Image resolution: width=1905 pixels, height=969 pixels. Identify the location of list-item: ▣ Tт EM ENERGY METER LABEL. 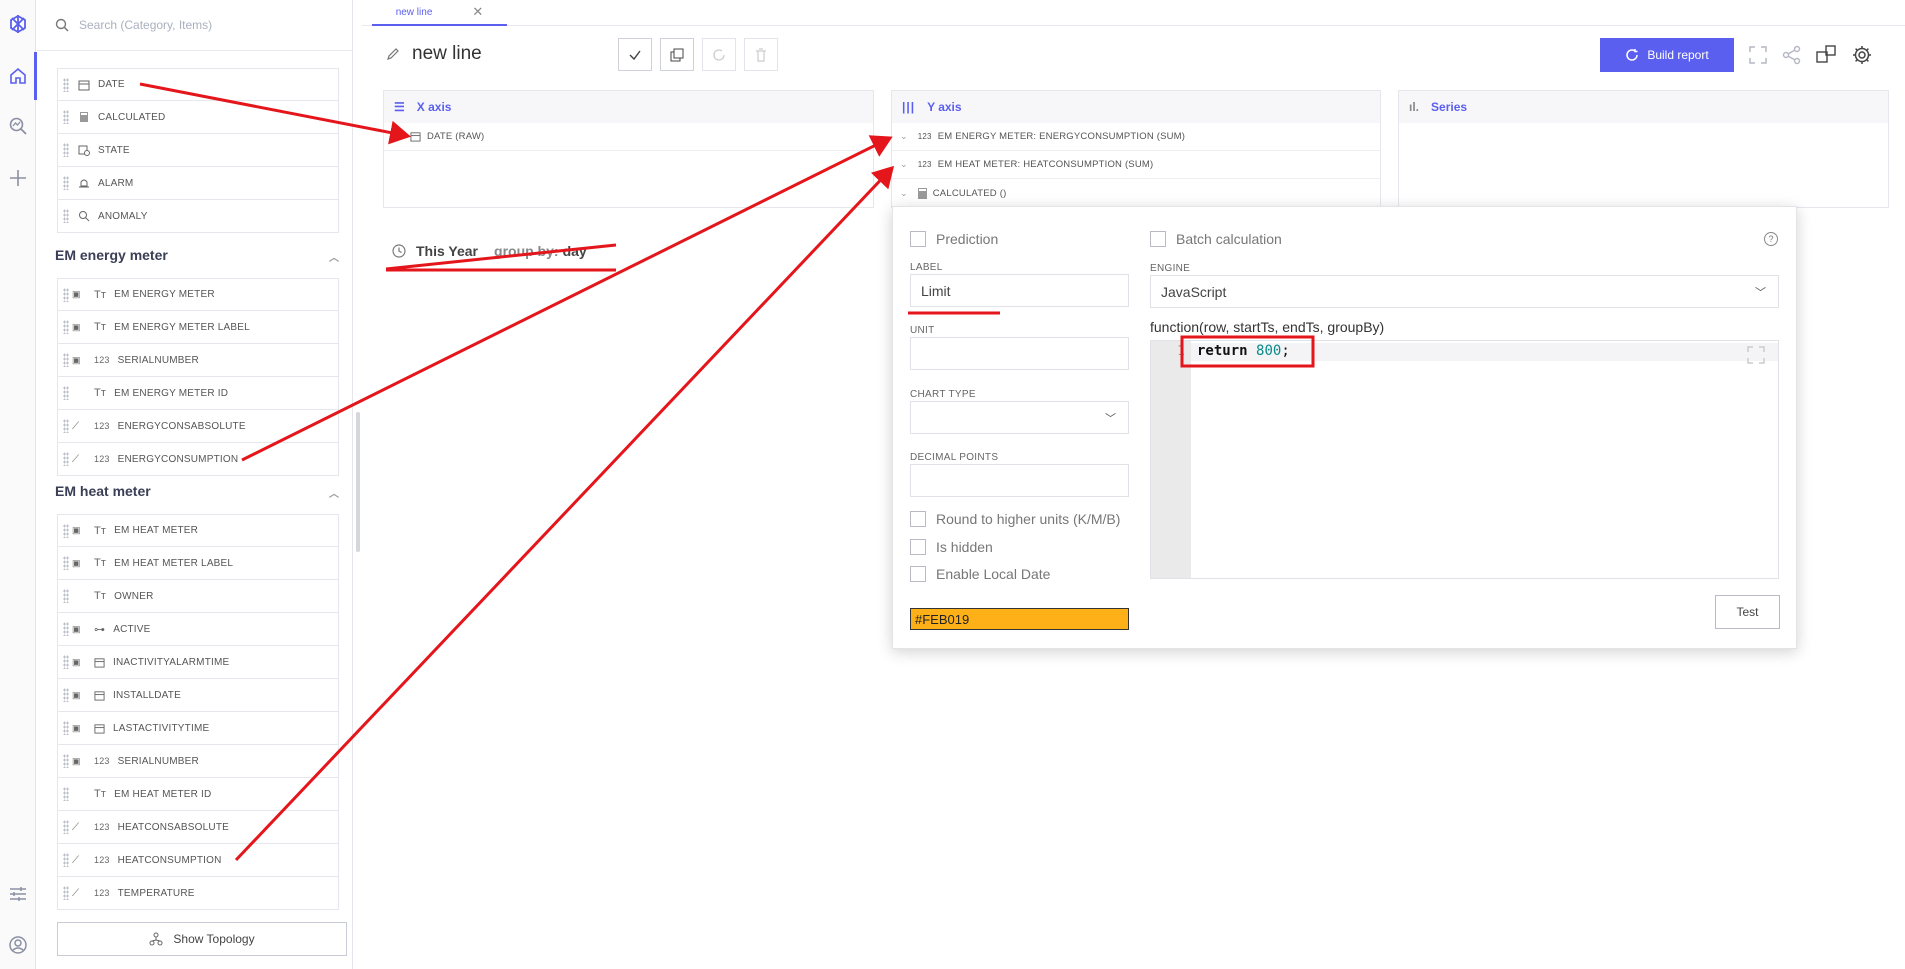
(198, 327).